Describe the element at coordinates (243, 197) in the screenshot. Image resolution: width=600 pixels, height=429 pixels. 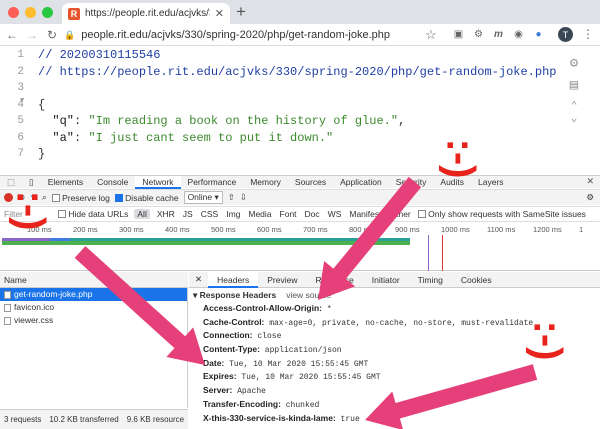
I see `export-har-icon: ⇩` at that location.